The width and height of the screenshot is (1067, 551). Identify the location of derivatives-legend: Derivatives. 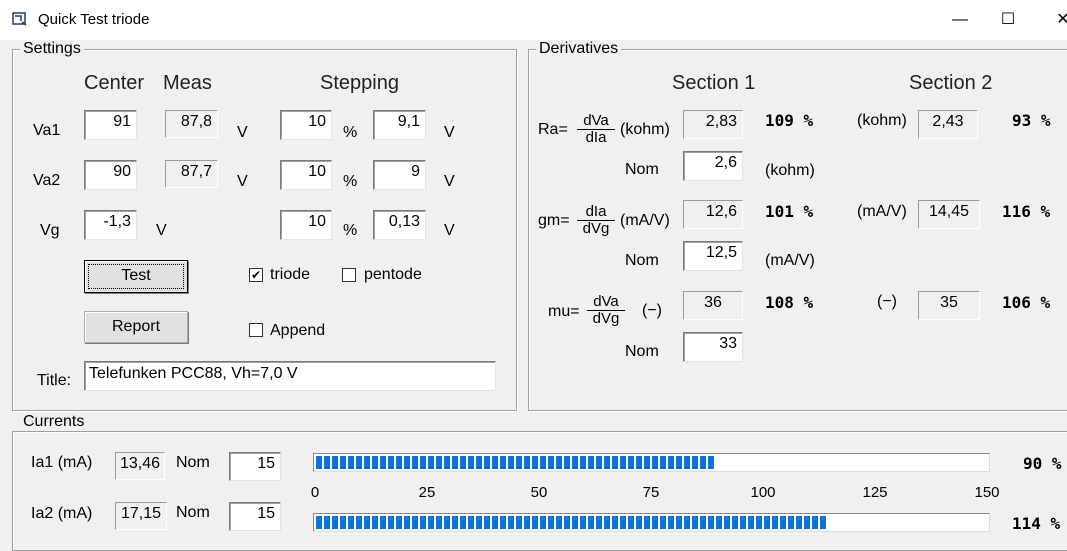
(579, 49).